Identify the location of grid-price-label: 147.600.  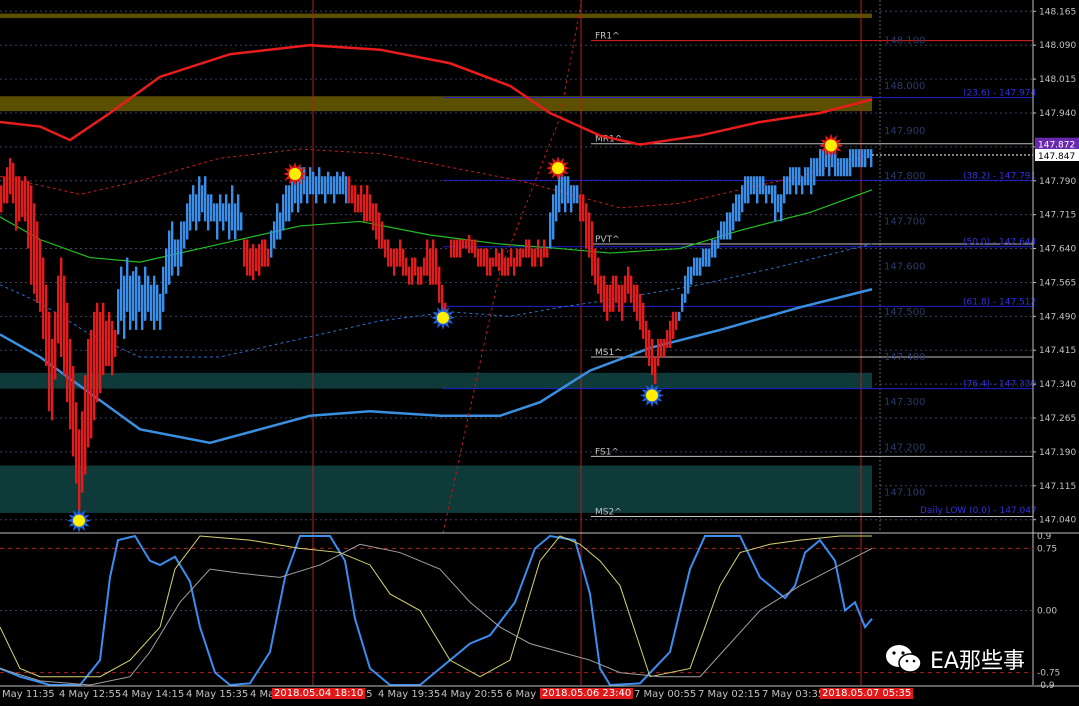
(904, 267).